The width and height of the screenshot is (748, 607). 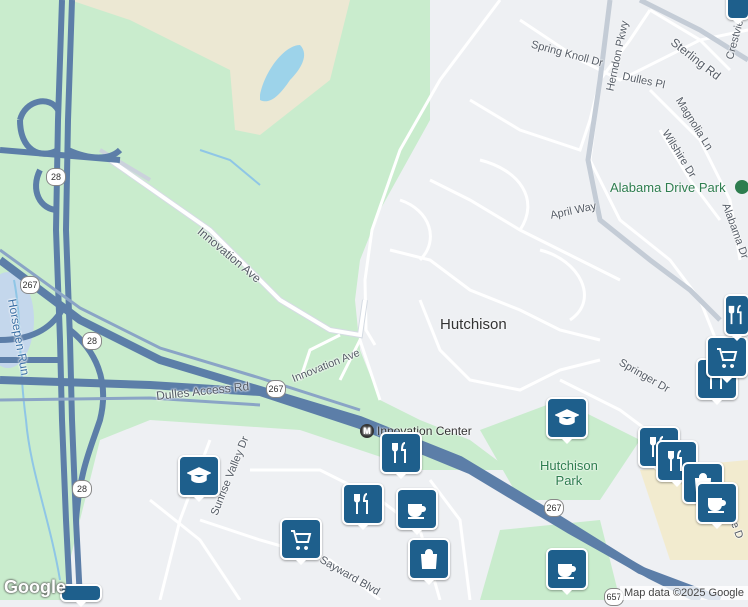 What do you see at coordinates (741, 187) in the screenshot?
I see `park-icon` at bounding box center [741, 187].